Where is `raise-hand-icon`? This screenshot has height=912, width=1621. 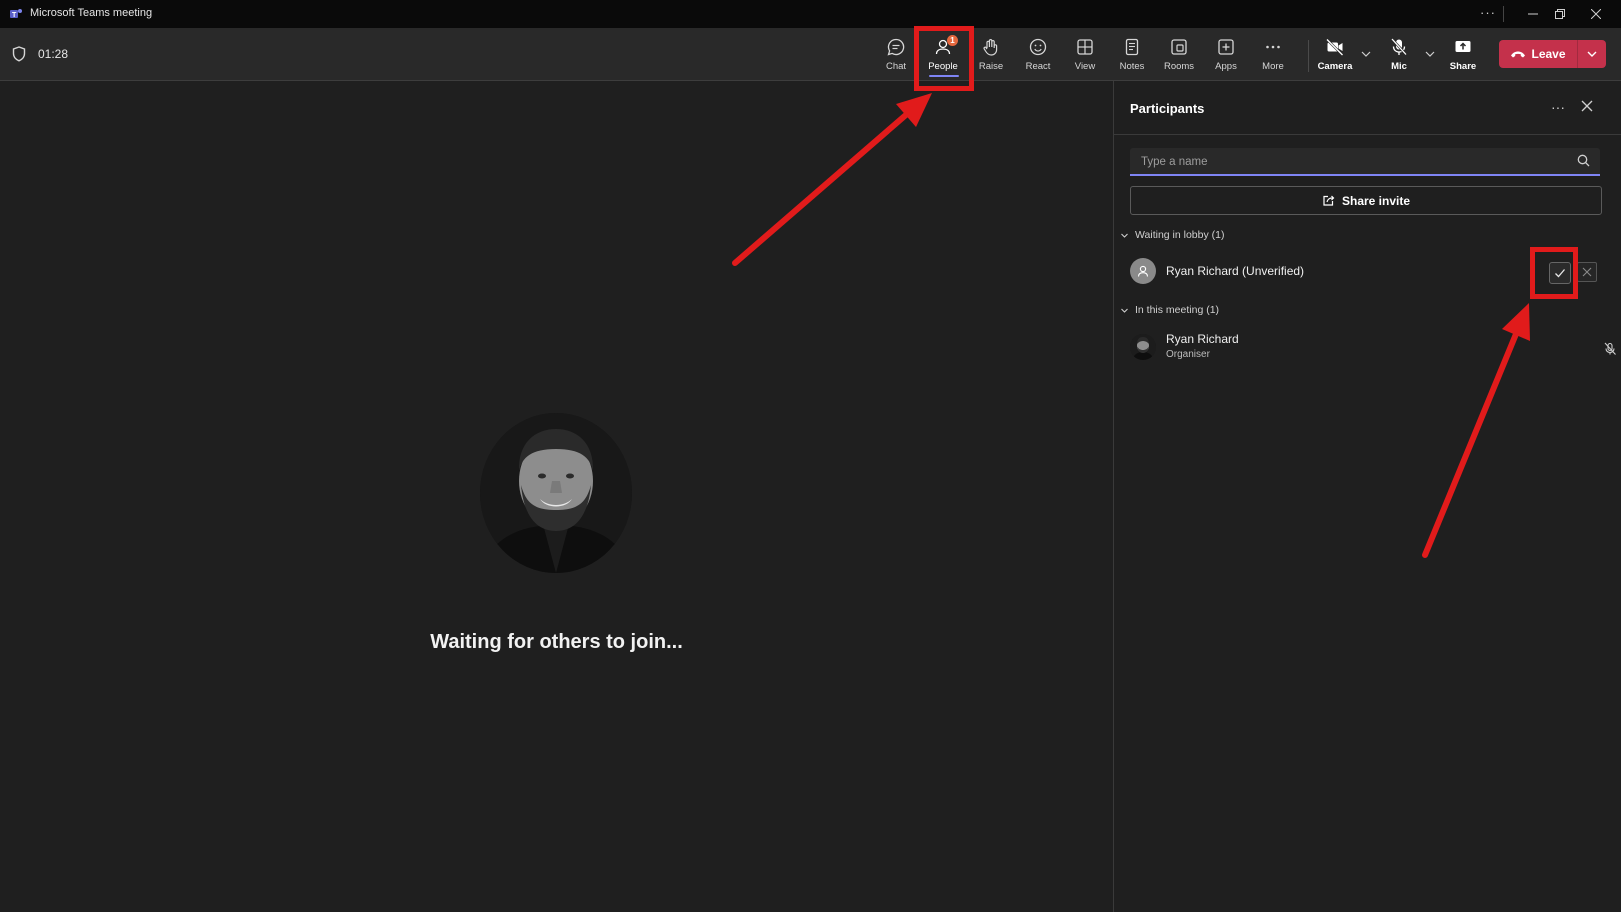 raise-hand-icon is located at coordinates (990, 47).